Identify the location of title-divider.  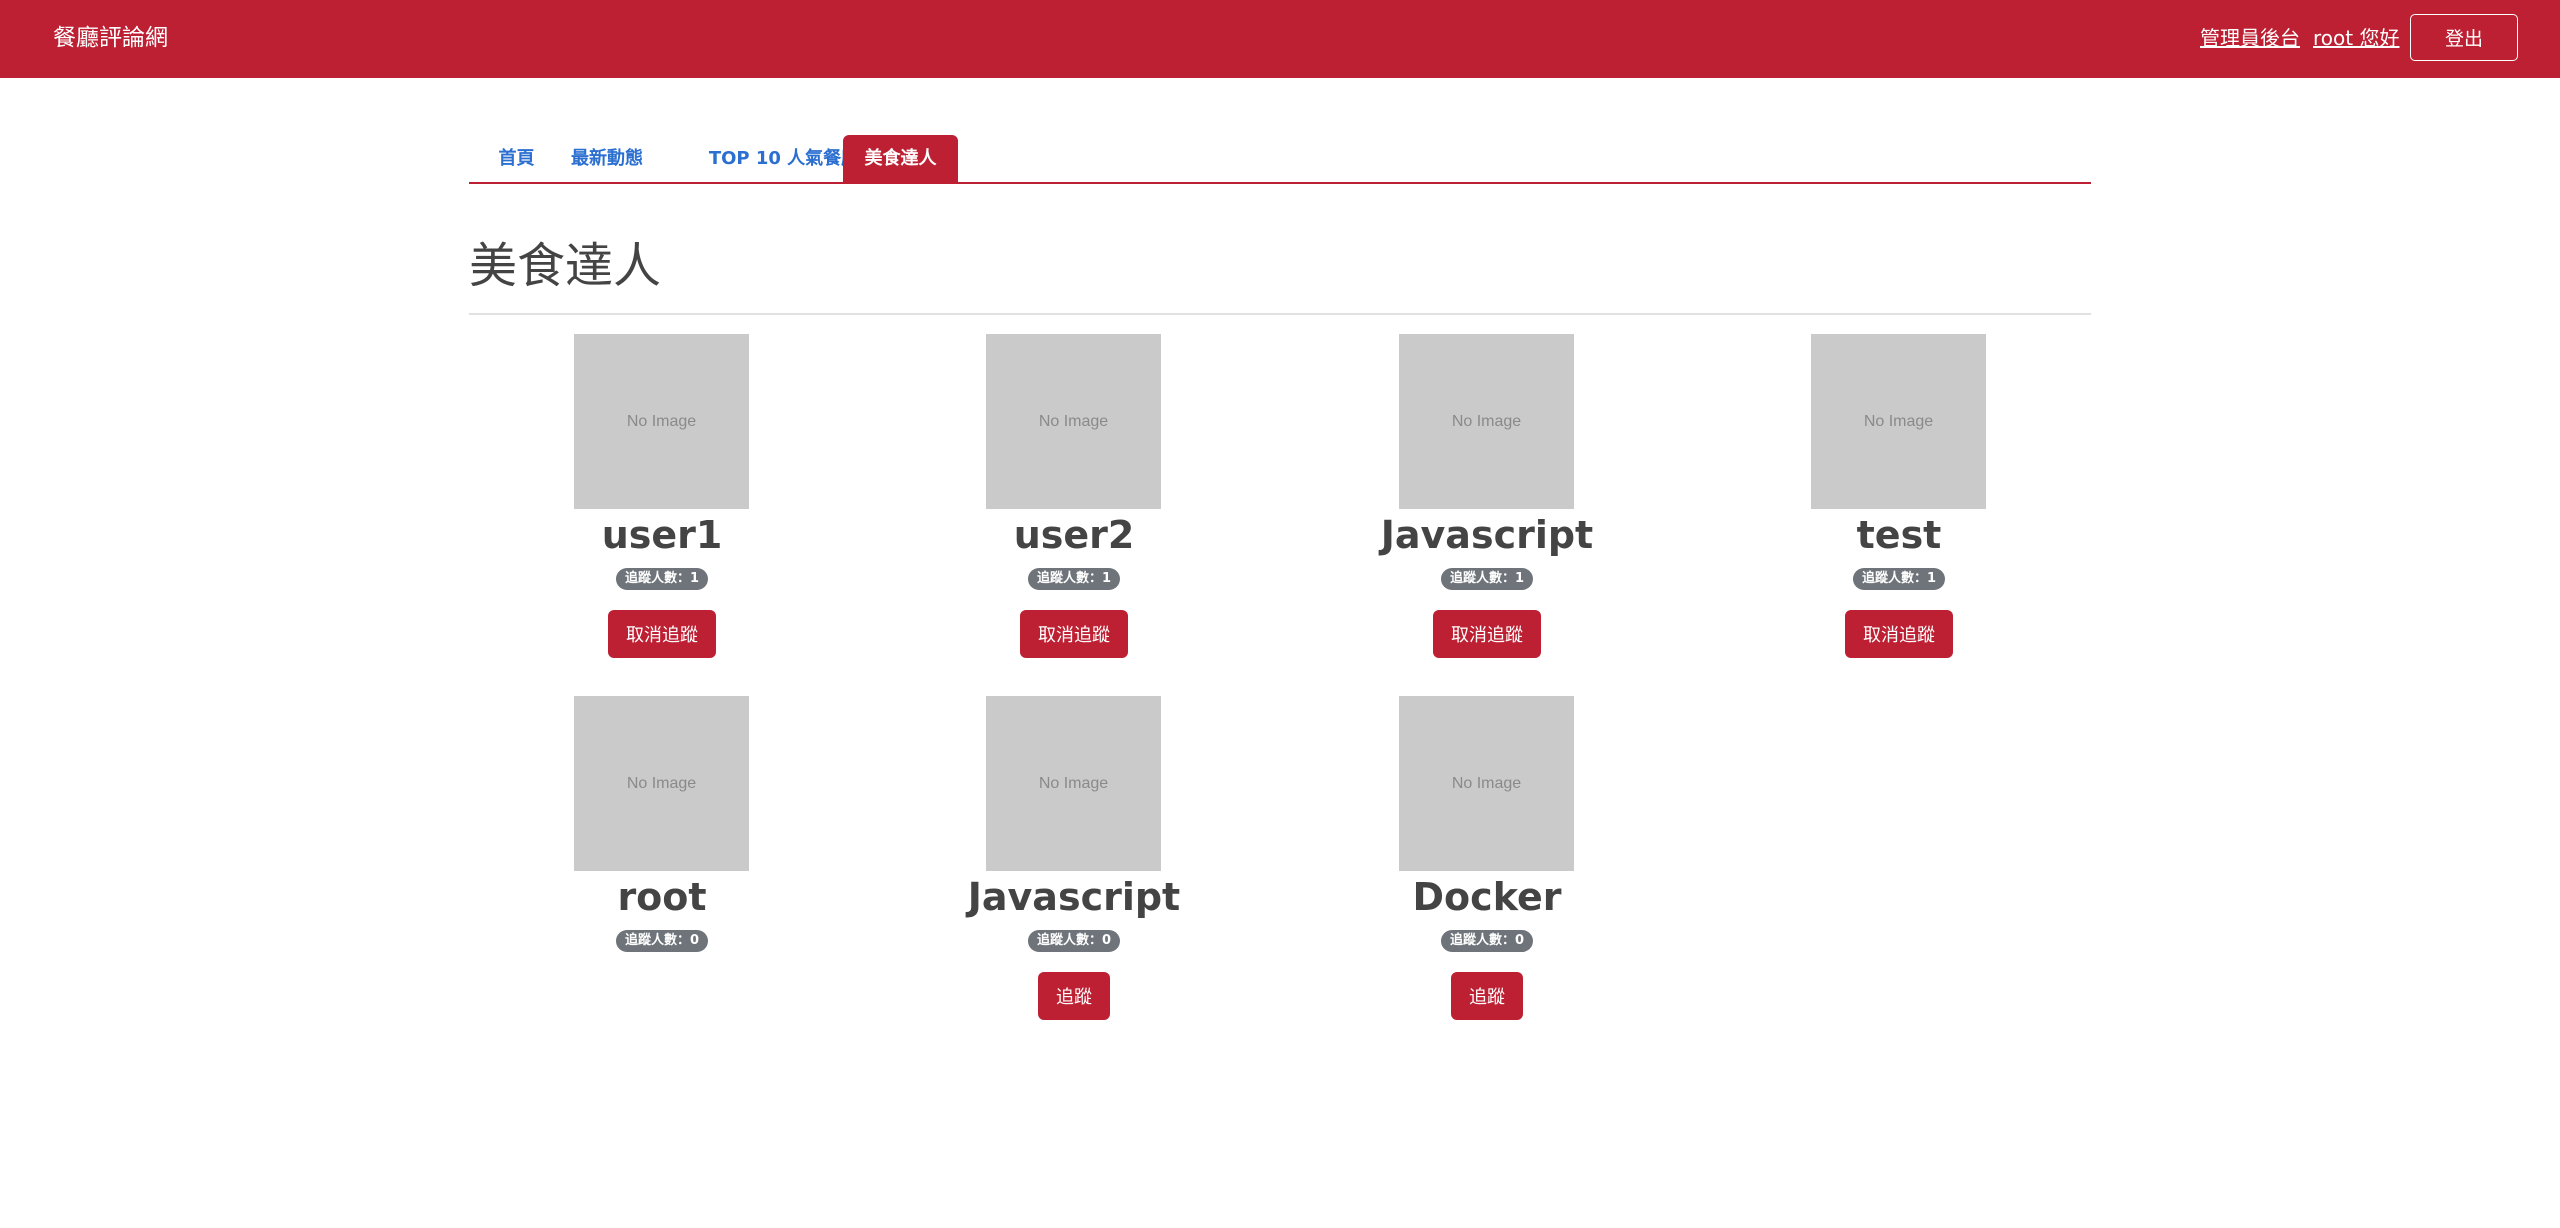
(1280, 314).